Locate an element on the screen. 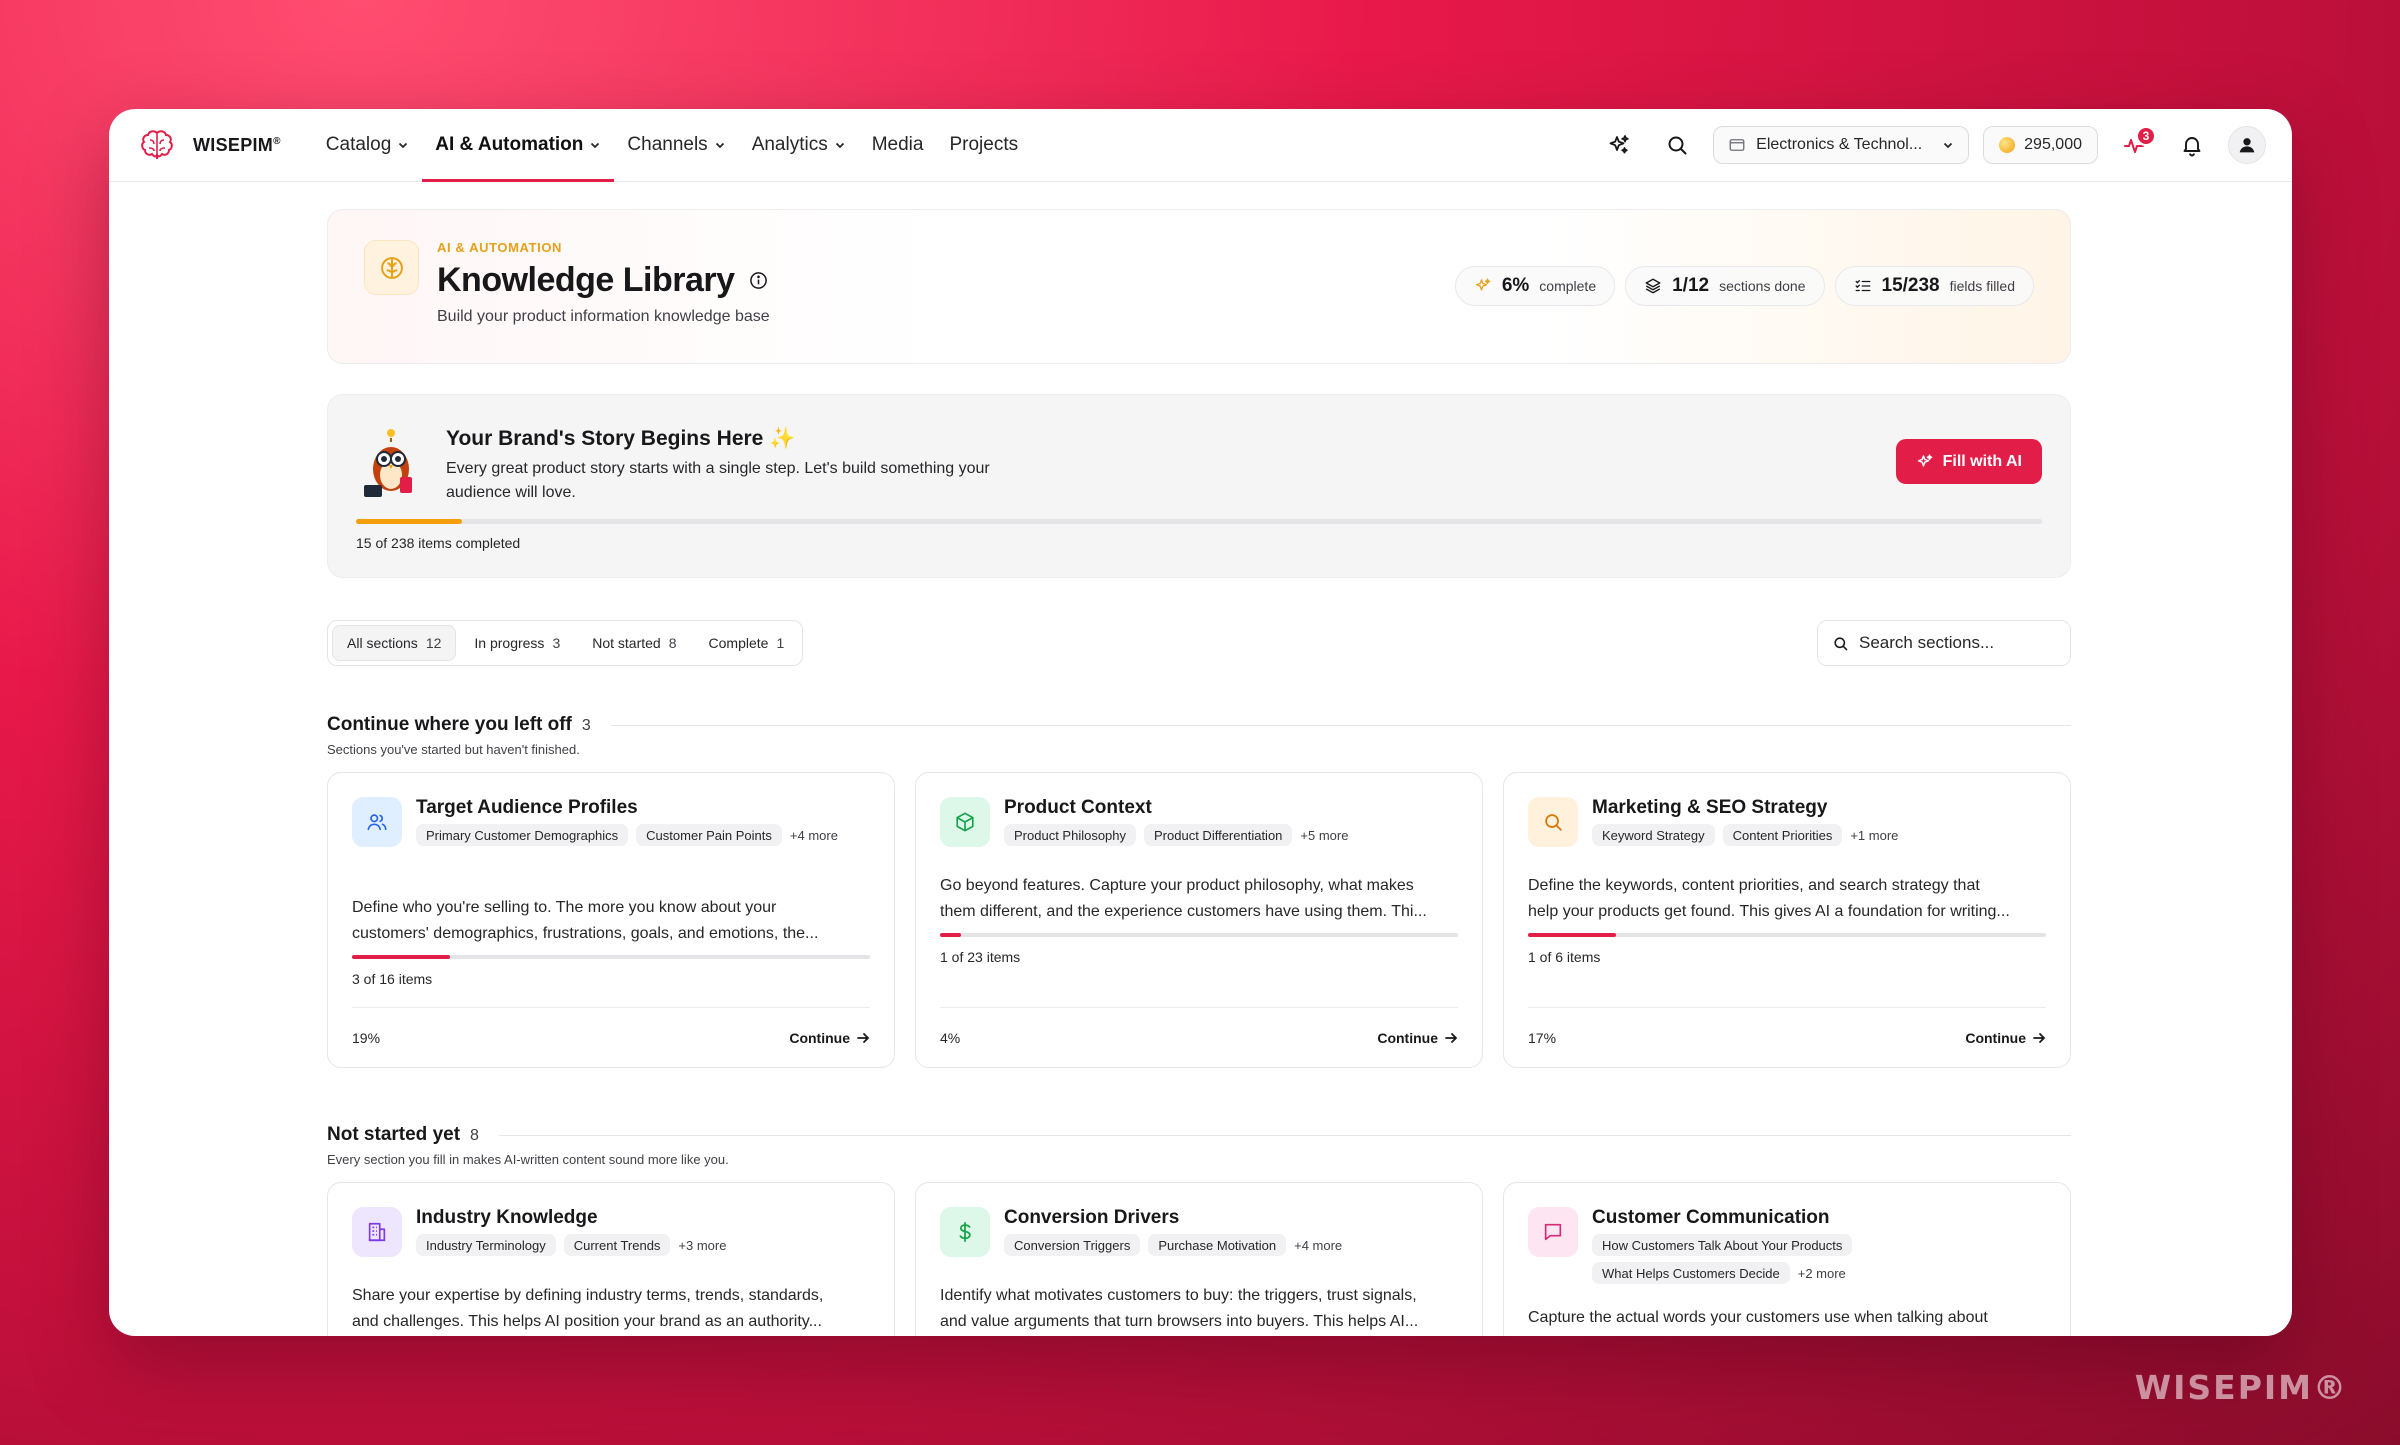 This screenshot has width=2400, height=1445. card-more-tags: +2 more is located at coordinates (1822, 1273).